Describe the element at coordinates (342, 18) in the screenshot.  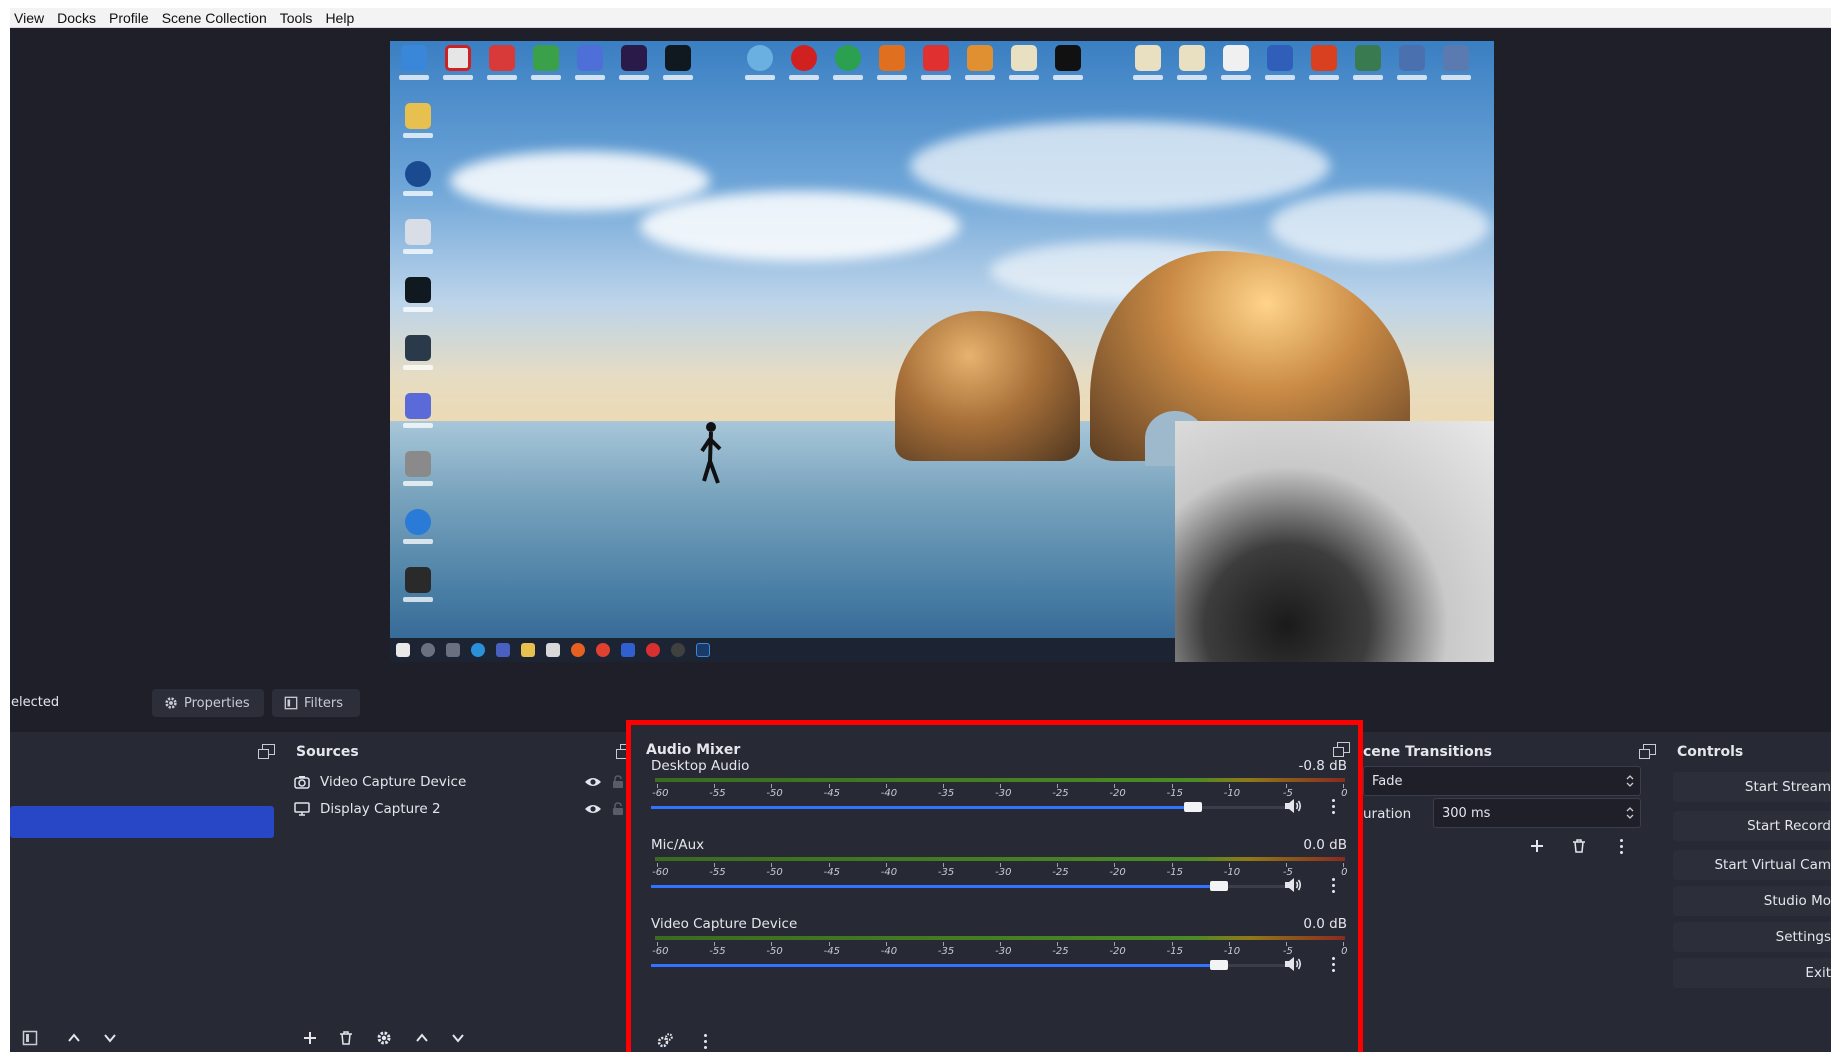
I see `menu-help: Help` at that location.